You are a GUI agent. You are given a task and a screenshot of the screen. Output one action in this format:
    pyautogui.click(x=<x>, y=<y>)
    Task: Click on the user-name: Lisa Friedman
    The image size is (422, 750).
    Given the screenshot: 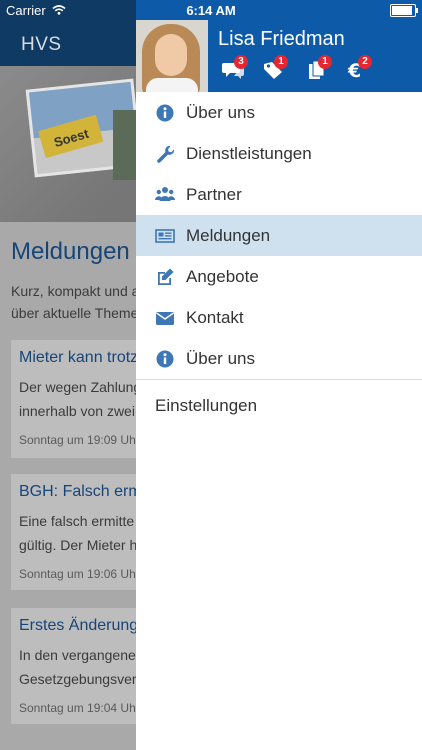 What is the action you would take?
    pyautogui.click(x=281, y=39)
    